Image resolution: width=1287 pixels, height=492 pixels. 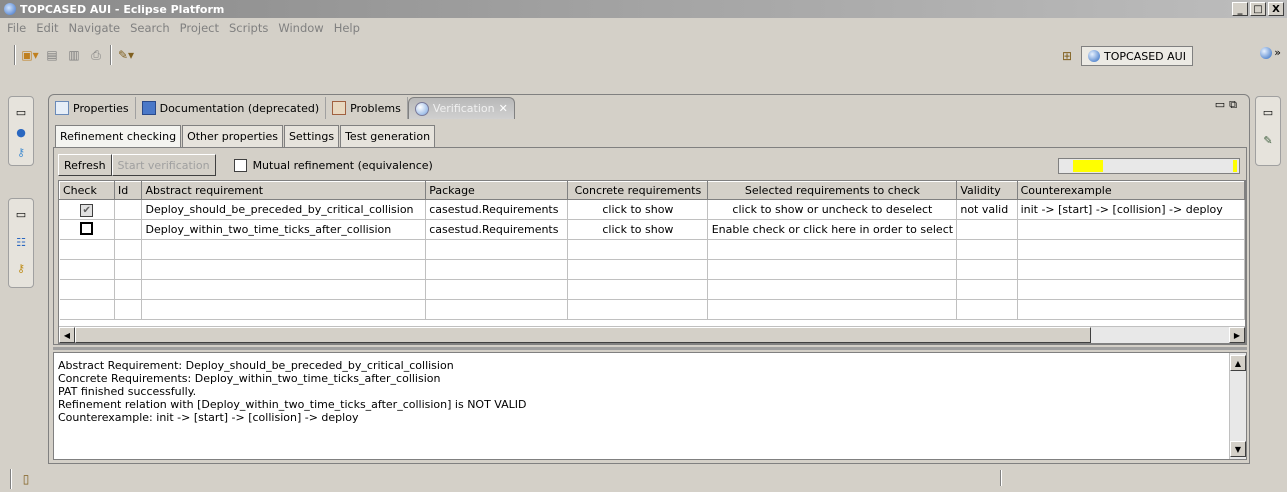 I want to click on tab-test-generation: Test generation, so click(x=388, y=136).